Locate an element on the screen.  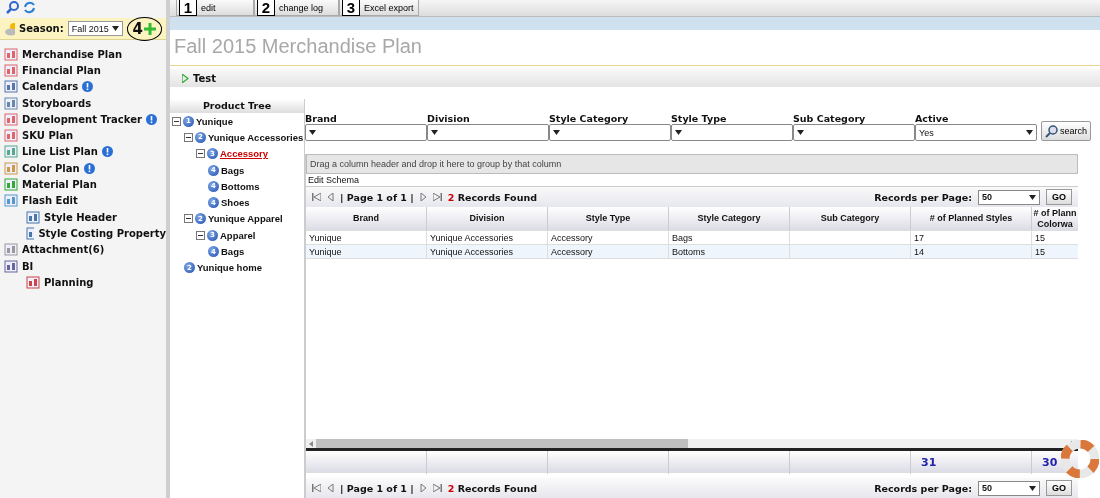
toolbar-button: 2 change log is located at coordinates (296, 8).